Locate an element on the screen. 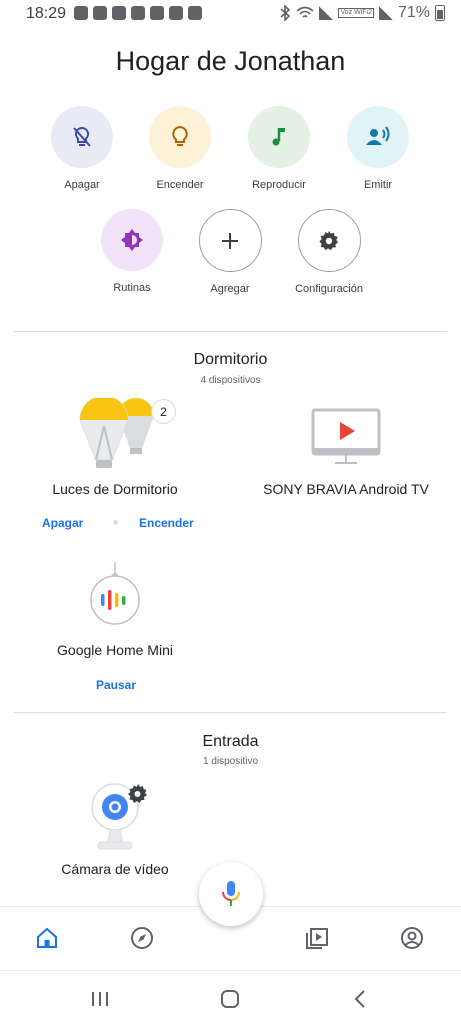 The width and height of the screenshot is (461, 1025). system-navigation is located at coordinates (230, 997).